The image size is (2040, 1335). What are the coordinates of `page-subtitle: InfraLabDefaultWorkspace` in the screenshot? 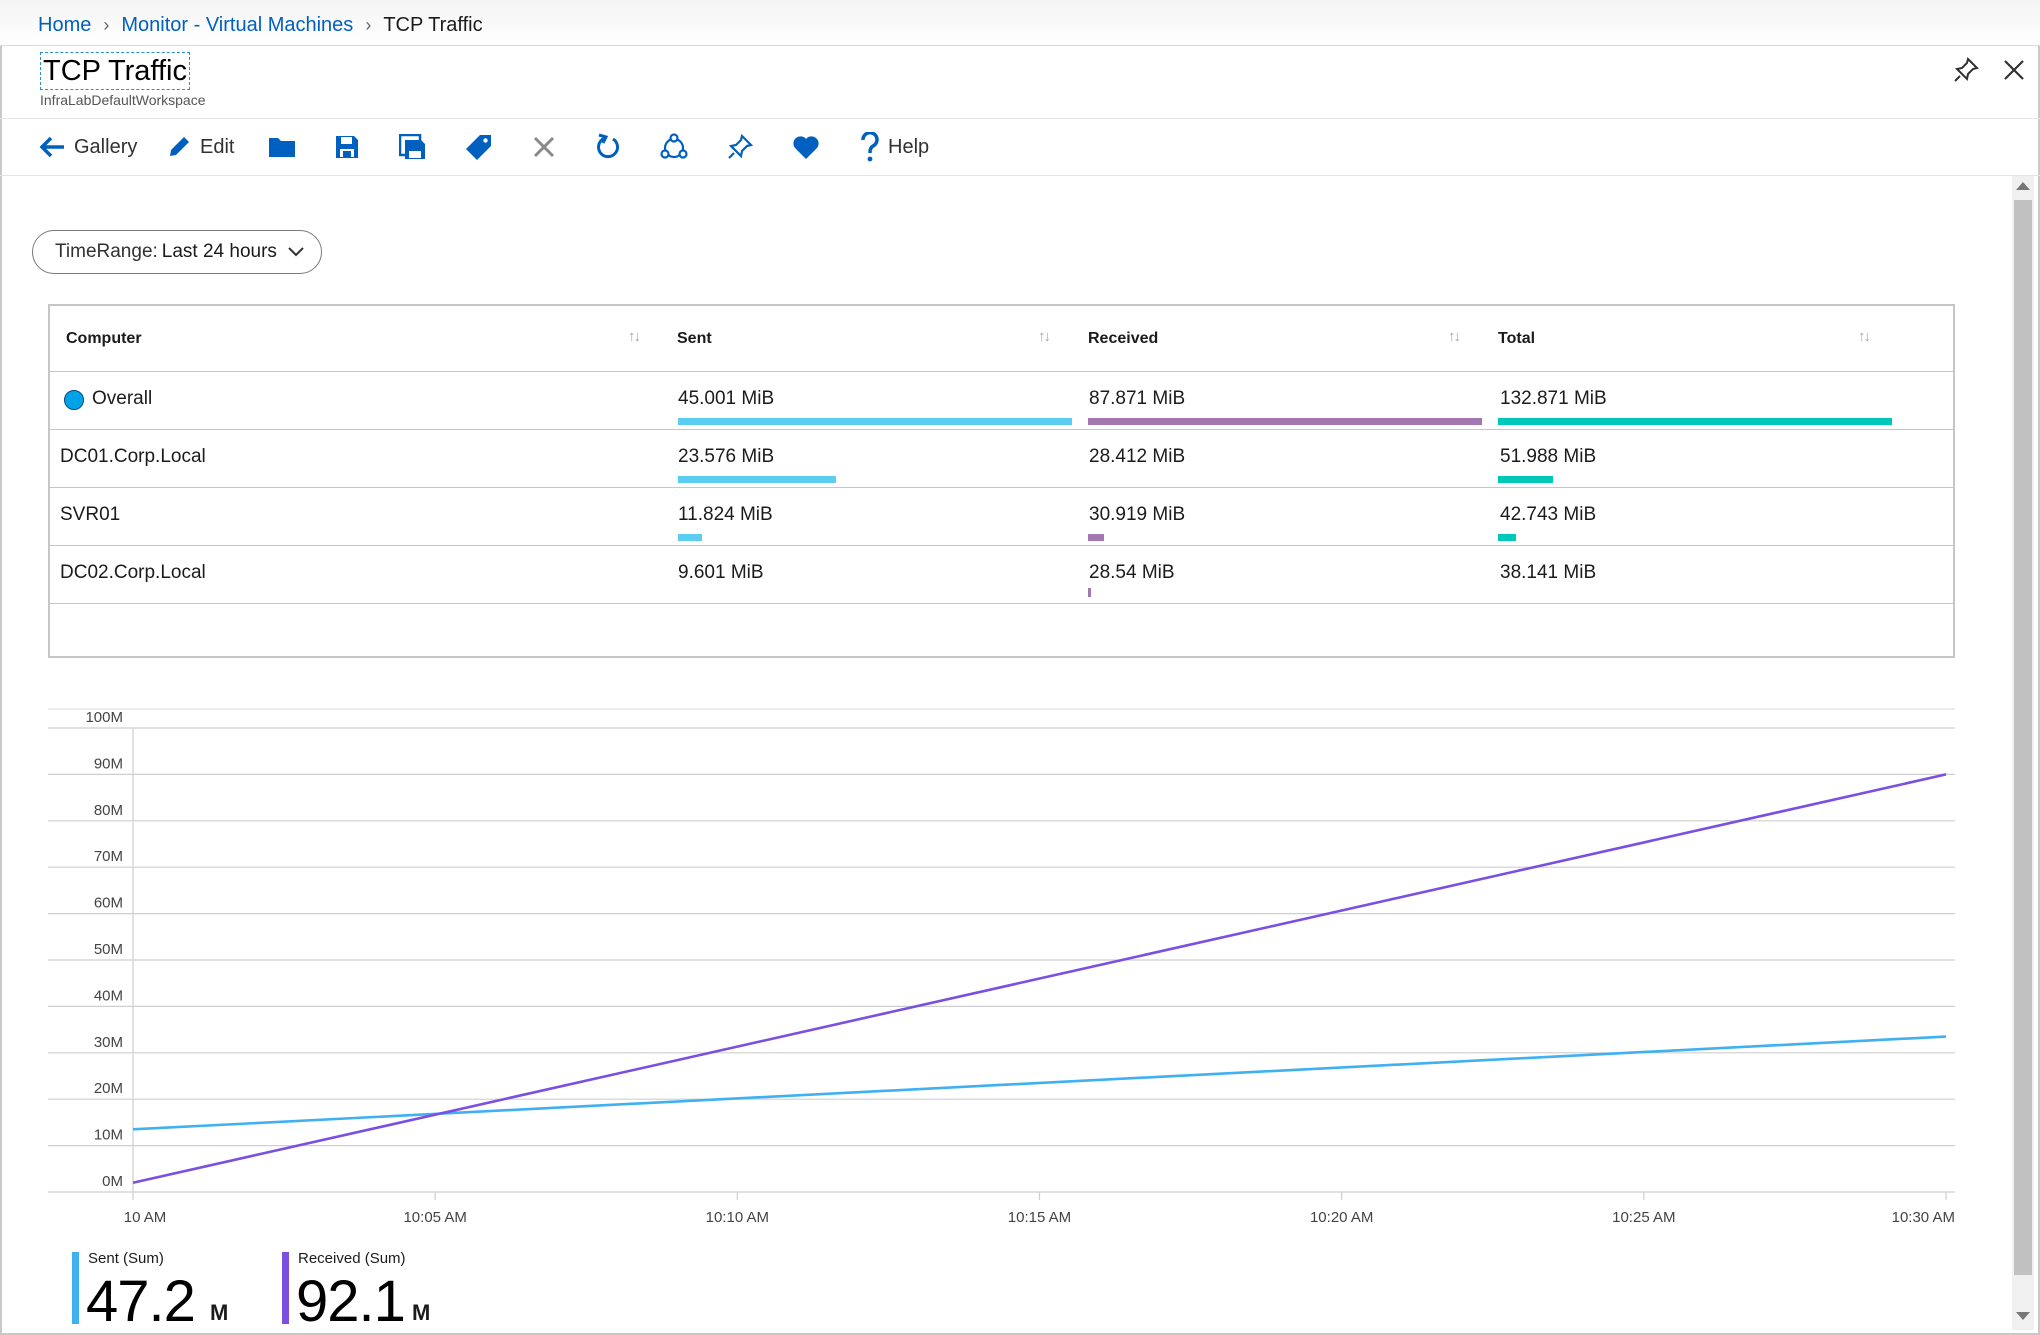 It's located at (123, 100).